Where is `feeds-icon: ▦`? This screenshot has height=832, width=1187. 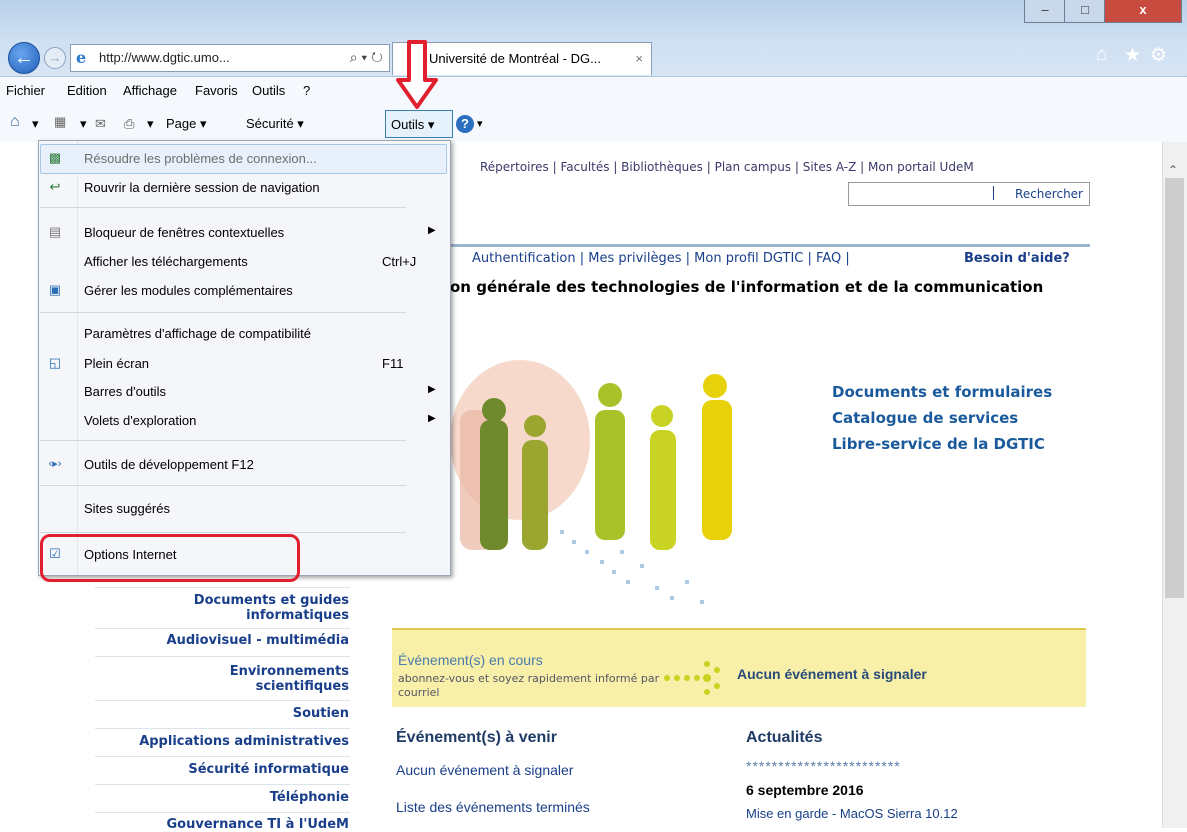
feeds-icon: ▦ is located at coordinates (60, 122).